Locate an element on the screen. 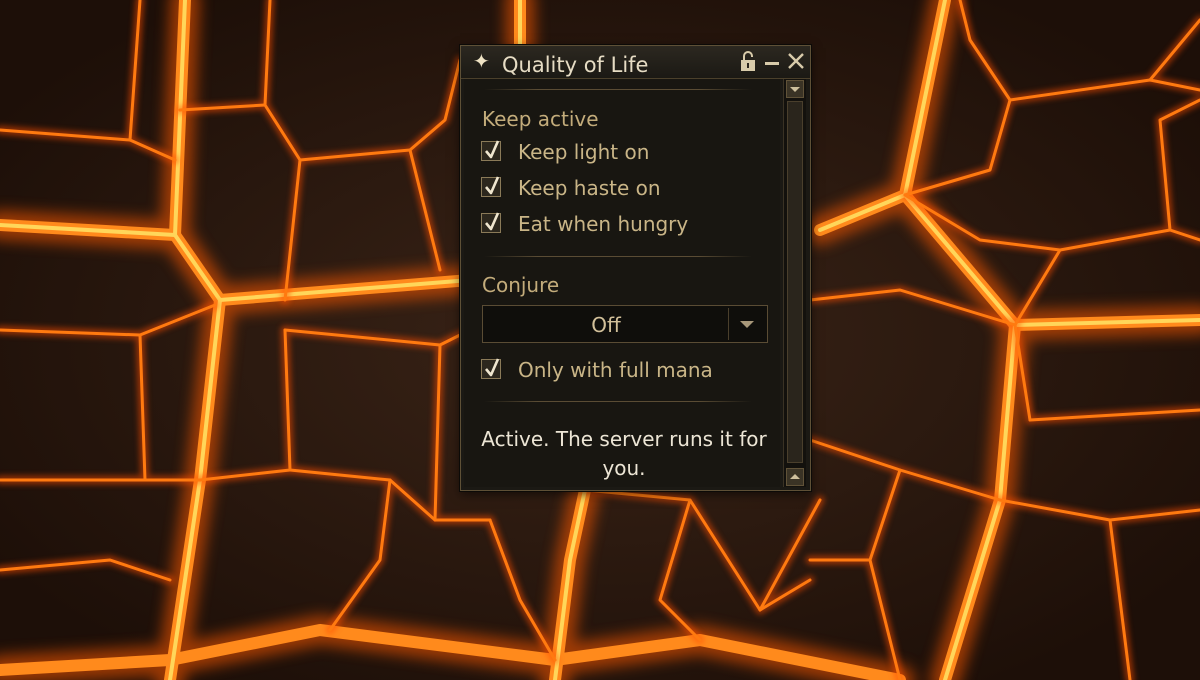 This screenshot has height=680, width=1200. keep-light-on-checkbox is located at coordinates (491, 150).